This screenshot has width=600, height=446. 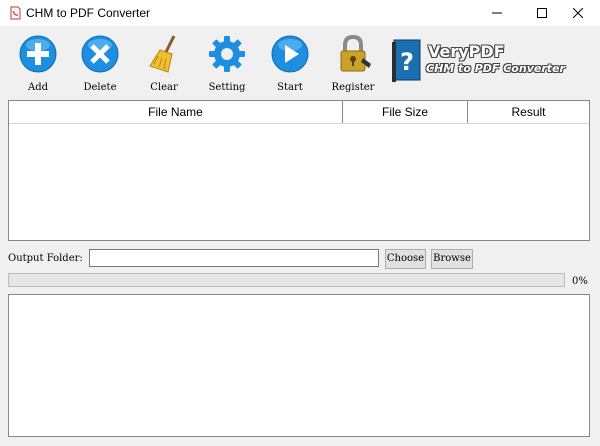 I want to click on column-file-size: File Size, so click(x=405, y=112).